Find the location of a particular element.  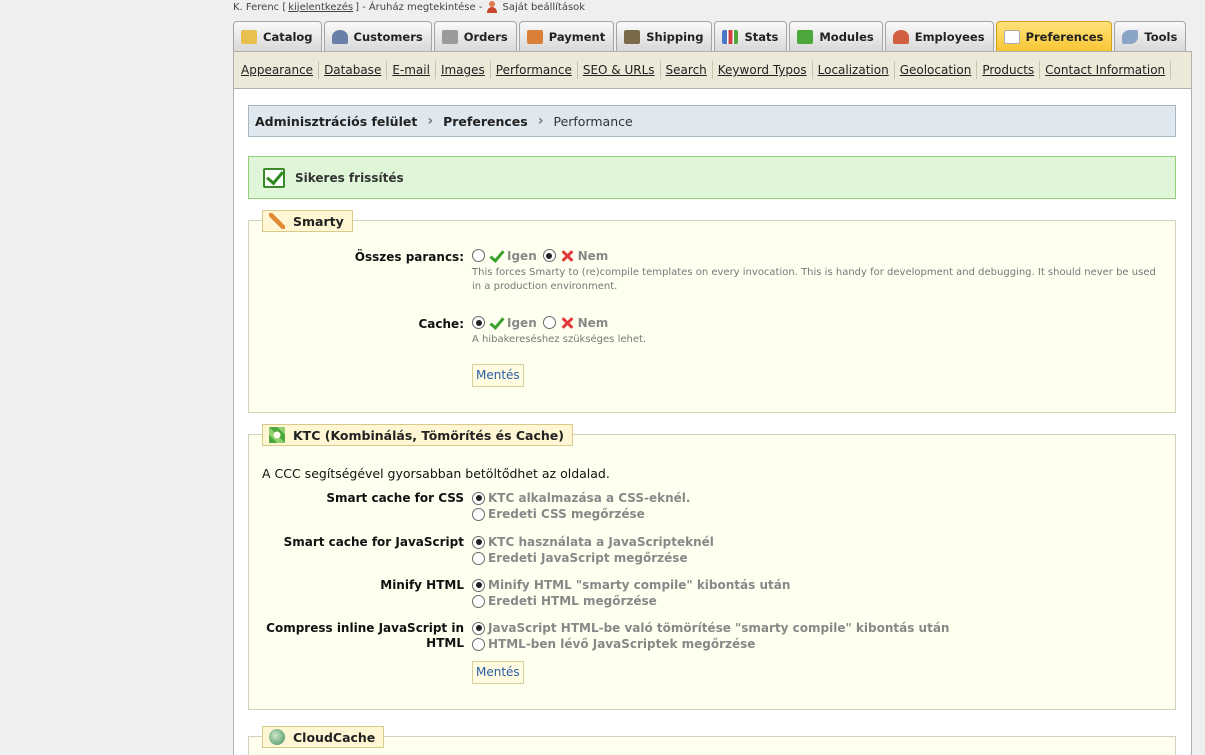

tab-employees: Employees is located at coordinates (939, 36).